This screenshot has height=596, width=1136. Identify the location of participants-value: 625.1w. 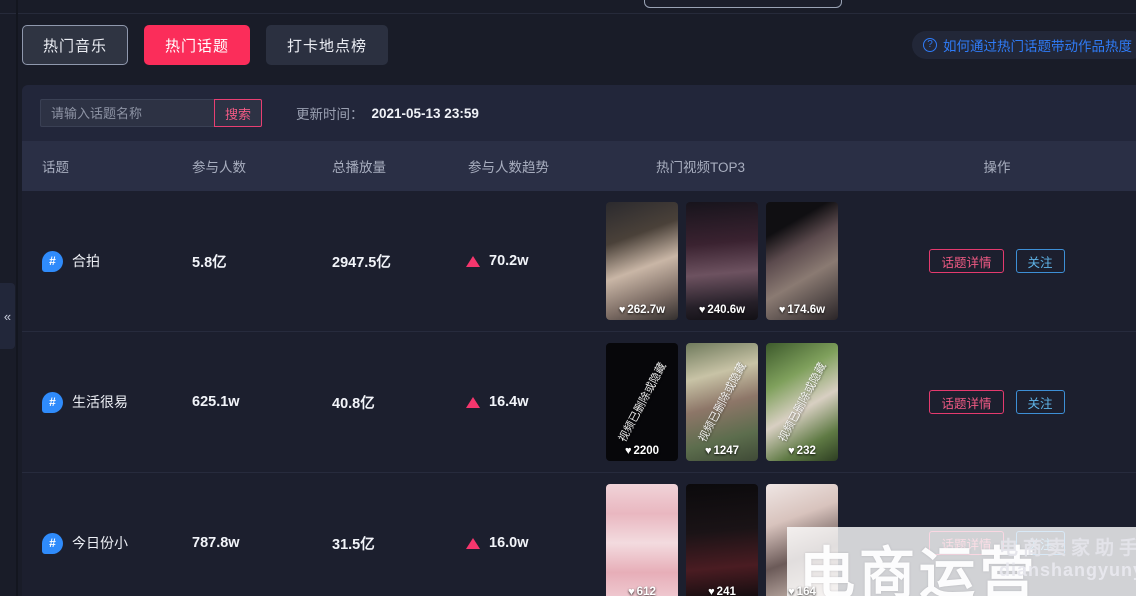
(216, 402).